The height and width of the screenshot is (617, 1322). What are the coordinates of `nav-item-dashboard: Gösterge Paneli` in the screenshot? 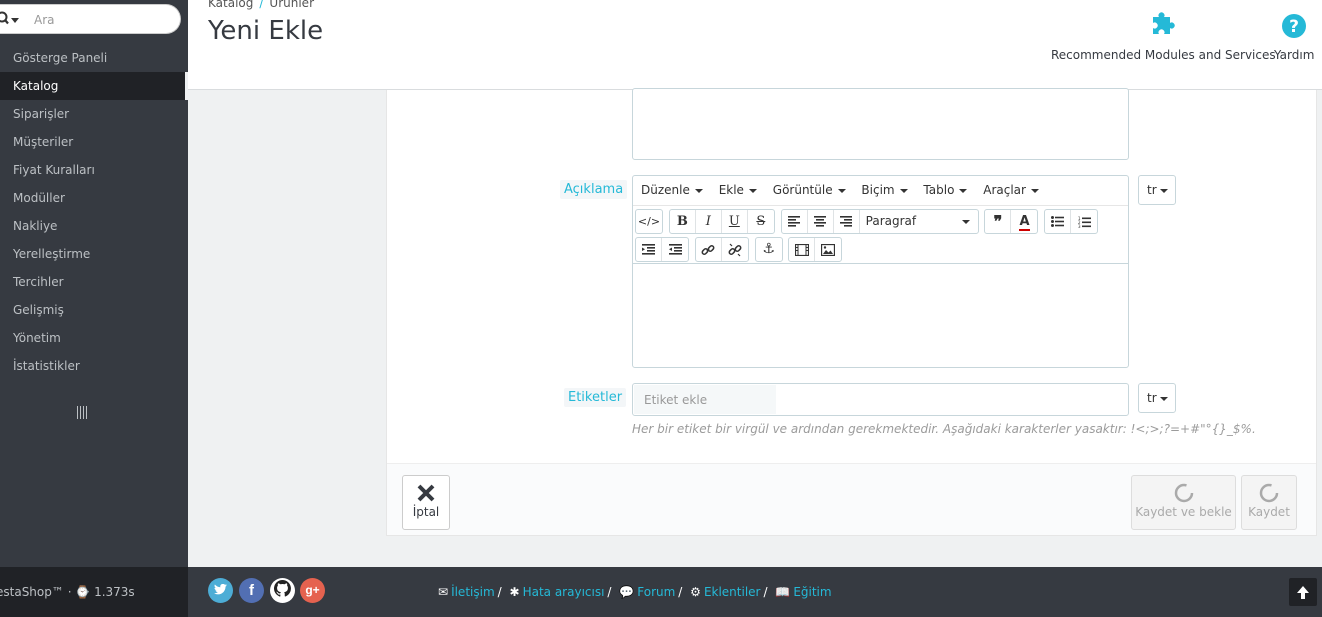 It's located at (94, 58).